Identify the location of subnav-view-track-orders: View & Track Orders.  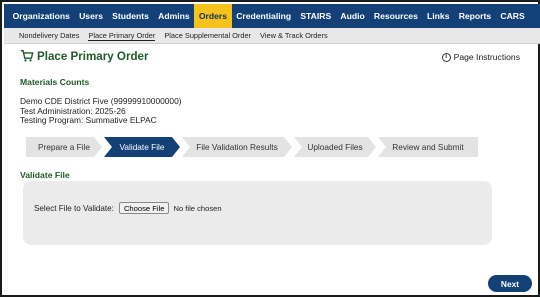
(294, 35).